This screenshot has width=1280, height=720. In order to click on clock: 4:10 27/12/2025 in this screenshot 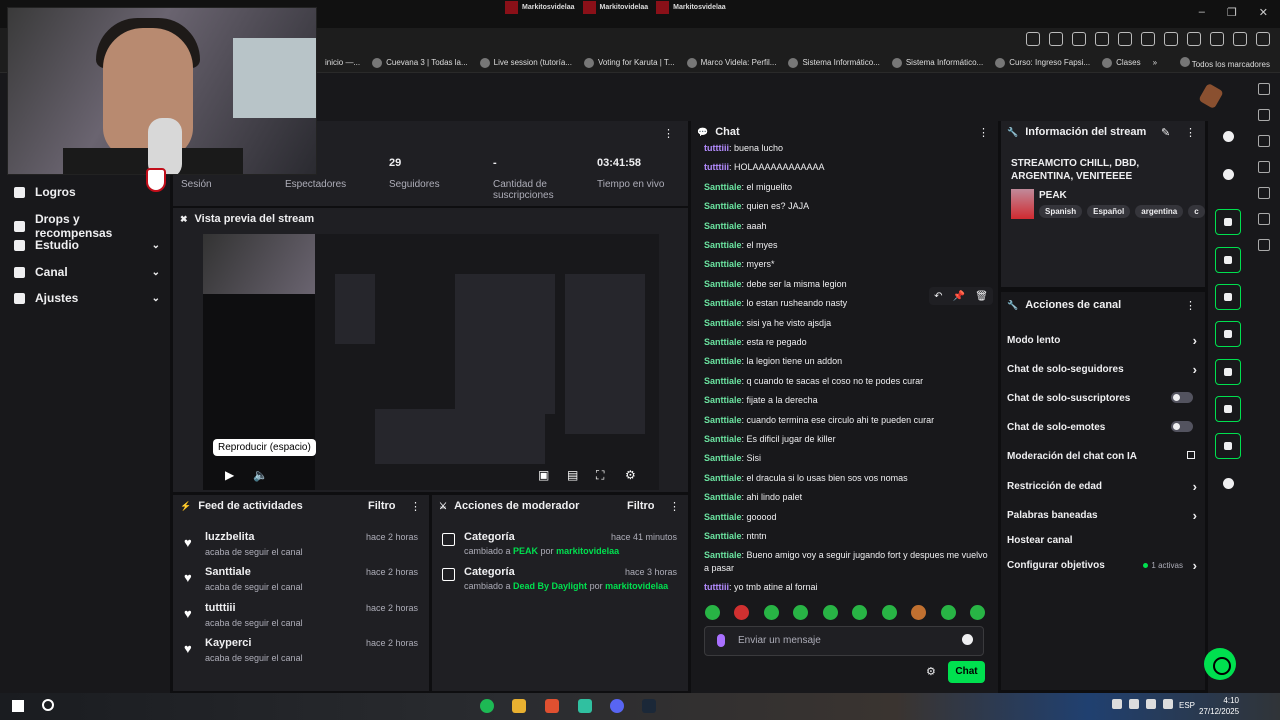, I will do `click(1219, 706)`.